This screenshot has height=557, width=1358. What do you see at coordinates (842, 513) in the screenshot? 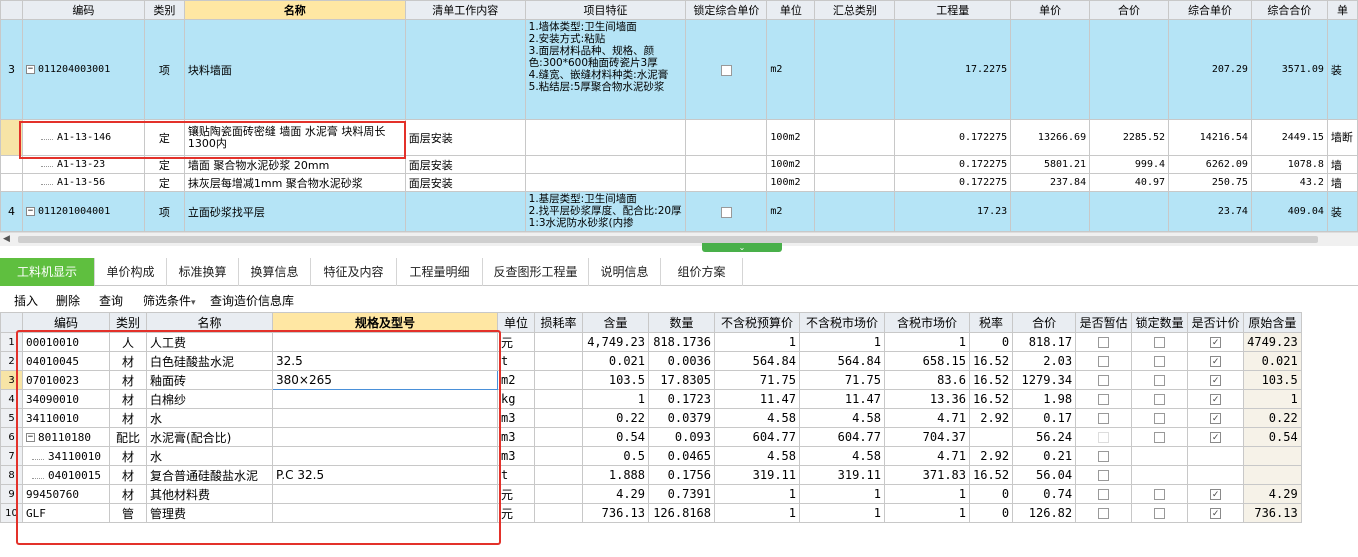
I see `value-market: 1` at bounding box center [842, 513].